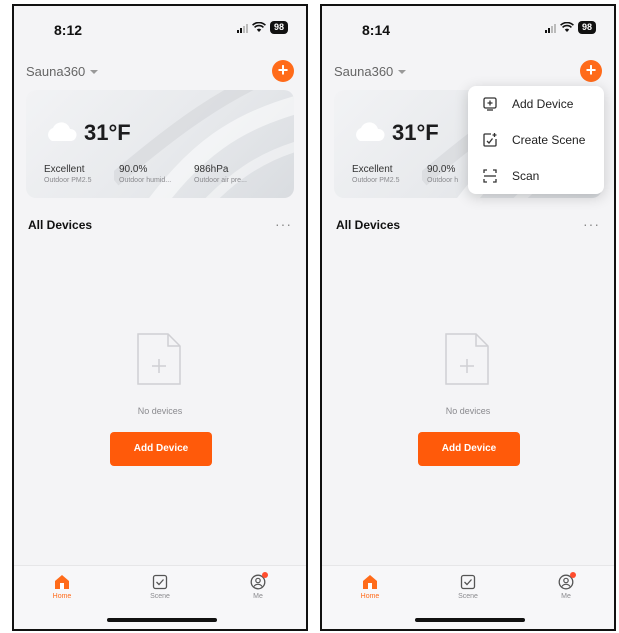  I want to click on menu-item-create-scene: Create Scene, so click(536, 140).